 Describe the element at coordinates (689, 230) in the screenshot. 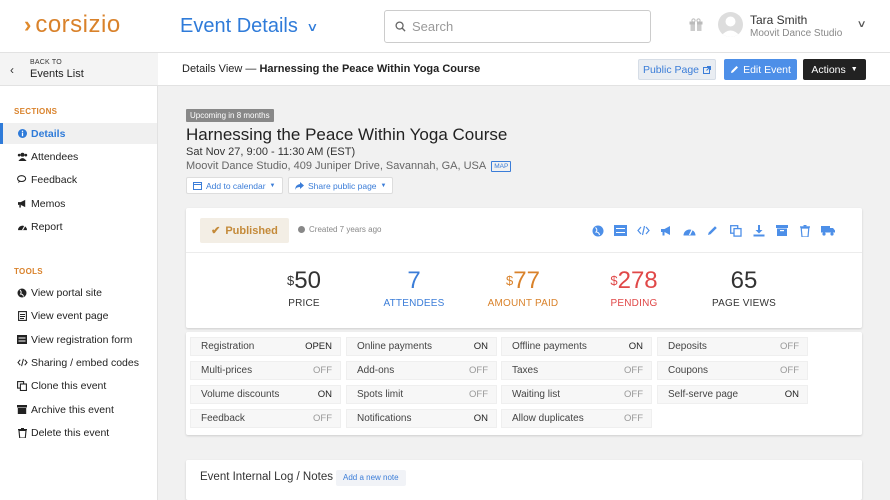

I see `dashboard-icon` at that location.